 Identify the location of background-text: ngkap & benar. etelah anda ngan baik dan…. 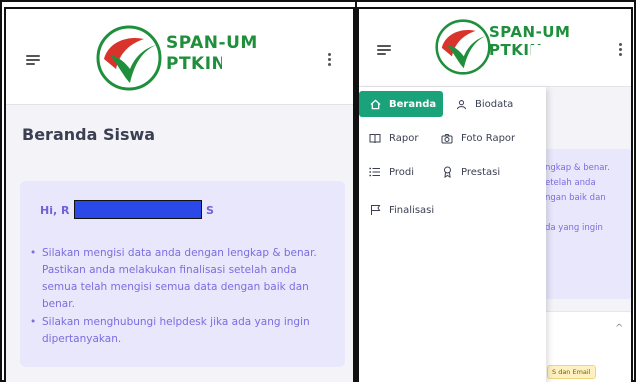
(577, 198).